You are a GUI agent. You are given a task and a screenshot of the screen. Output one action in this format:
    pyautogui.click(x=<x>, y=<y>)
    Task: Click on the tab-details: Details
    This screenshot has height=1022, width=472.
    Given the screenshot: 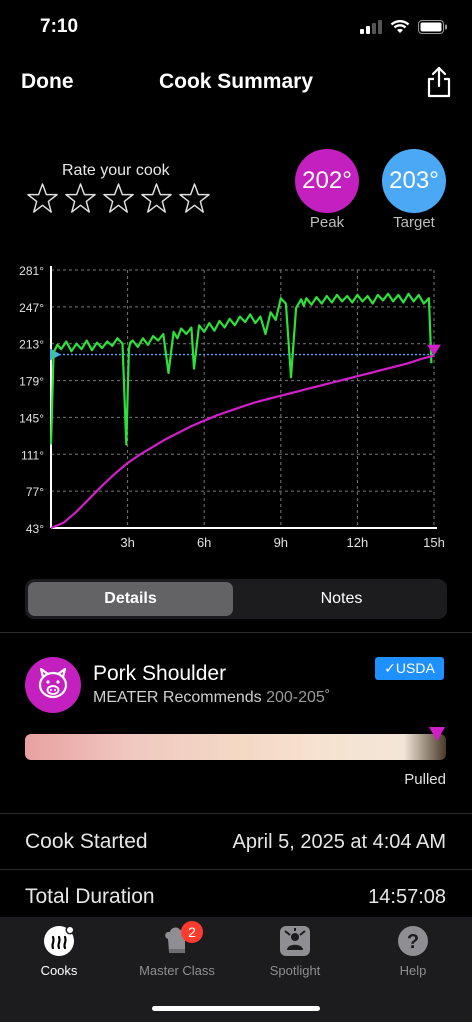 What is the action you would take?
    pyautogui.click(x=130, y=599)
    